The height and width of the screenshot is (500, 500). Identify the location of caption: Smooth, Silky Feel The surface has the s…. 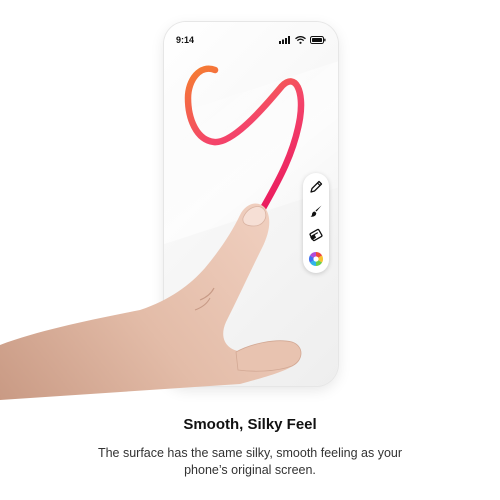
(250, 447).